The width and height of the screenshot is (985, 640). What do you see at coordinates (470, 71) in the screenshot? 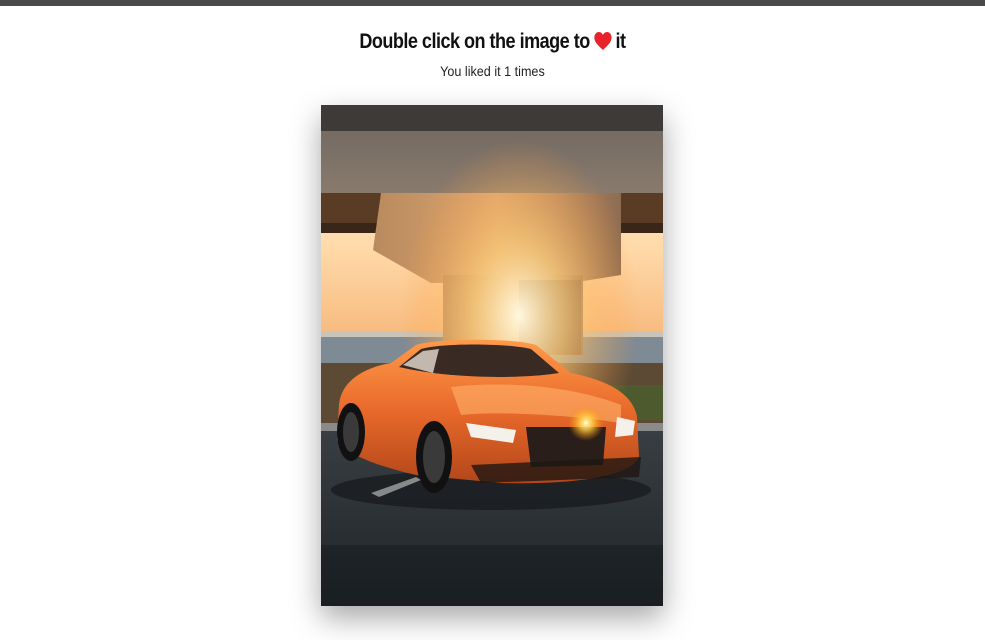
I see `like-counter-prefix: You liked it` at bounding box center [470, 71].